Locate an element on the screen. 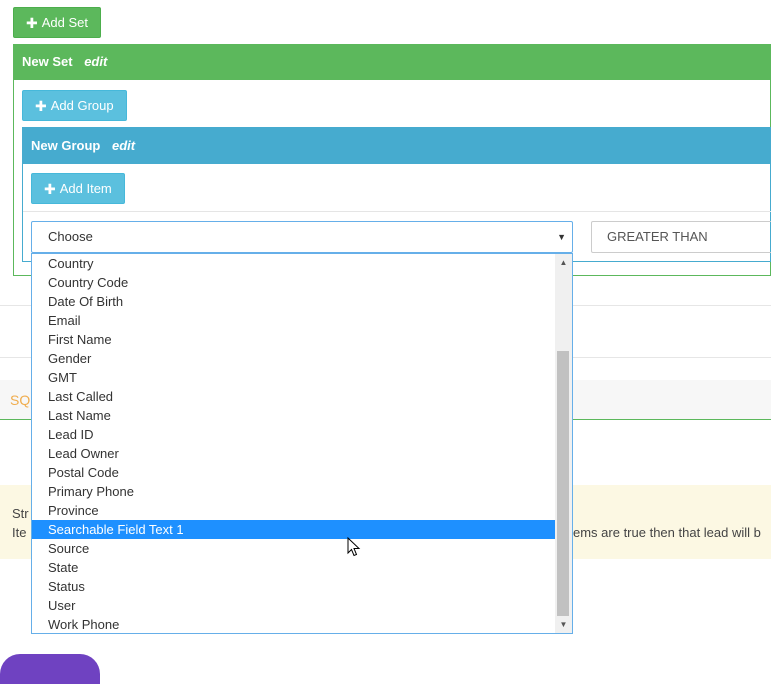  purple-button is located at coordinates (50, 669).